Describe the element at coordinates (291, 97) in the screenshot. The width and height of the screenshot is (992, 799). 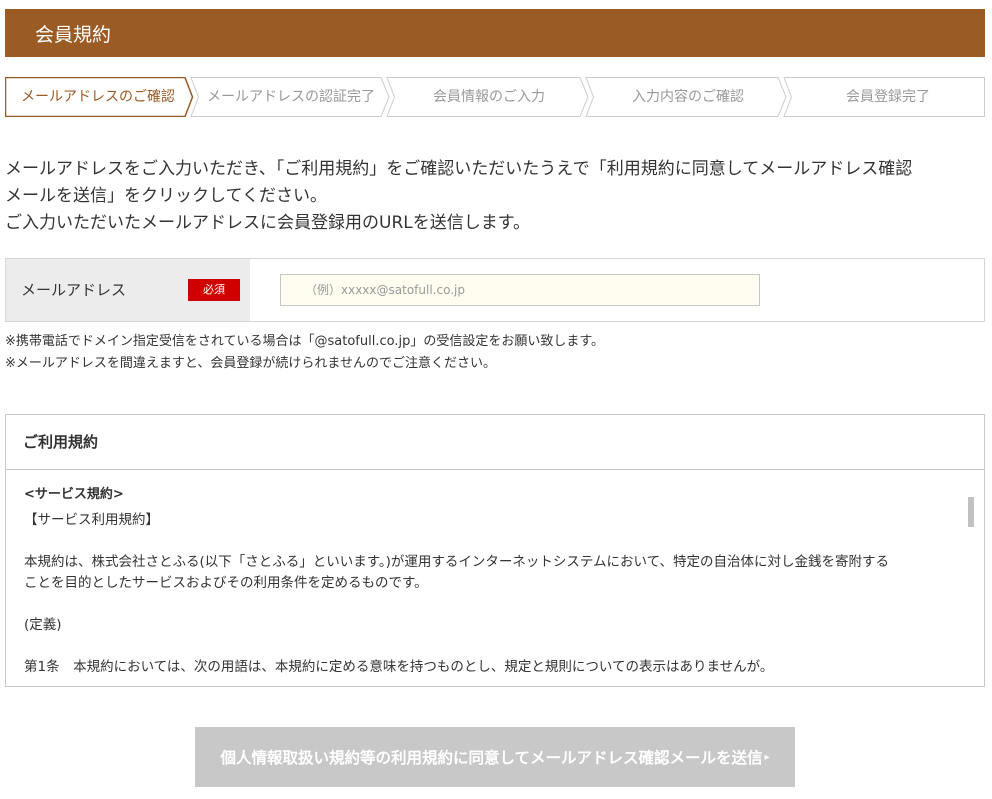
I see `step-2-label: メールアドレスの認証完了` at that location.